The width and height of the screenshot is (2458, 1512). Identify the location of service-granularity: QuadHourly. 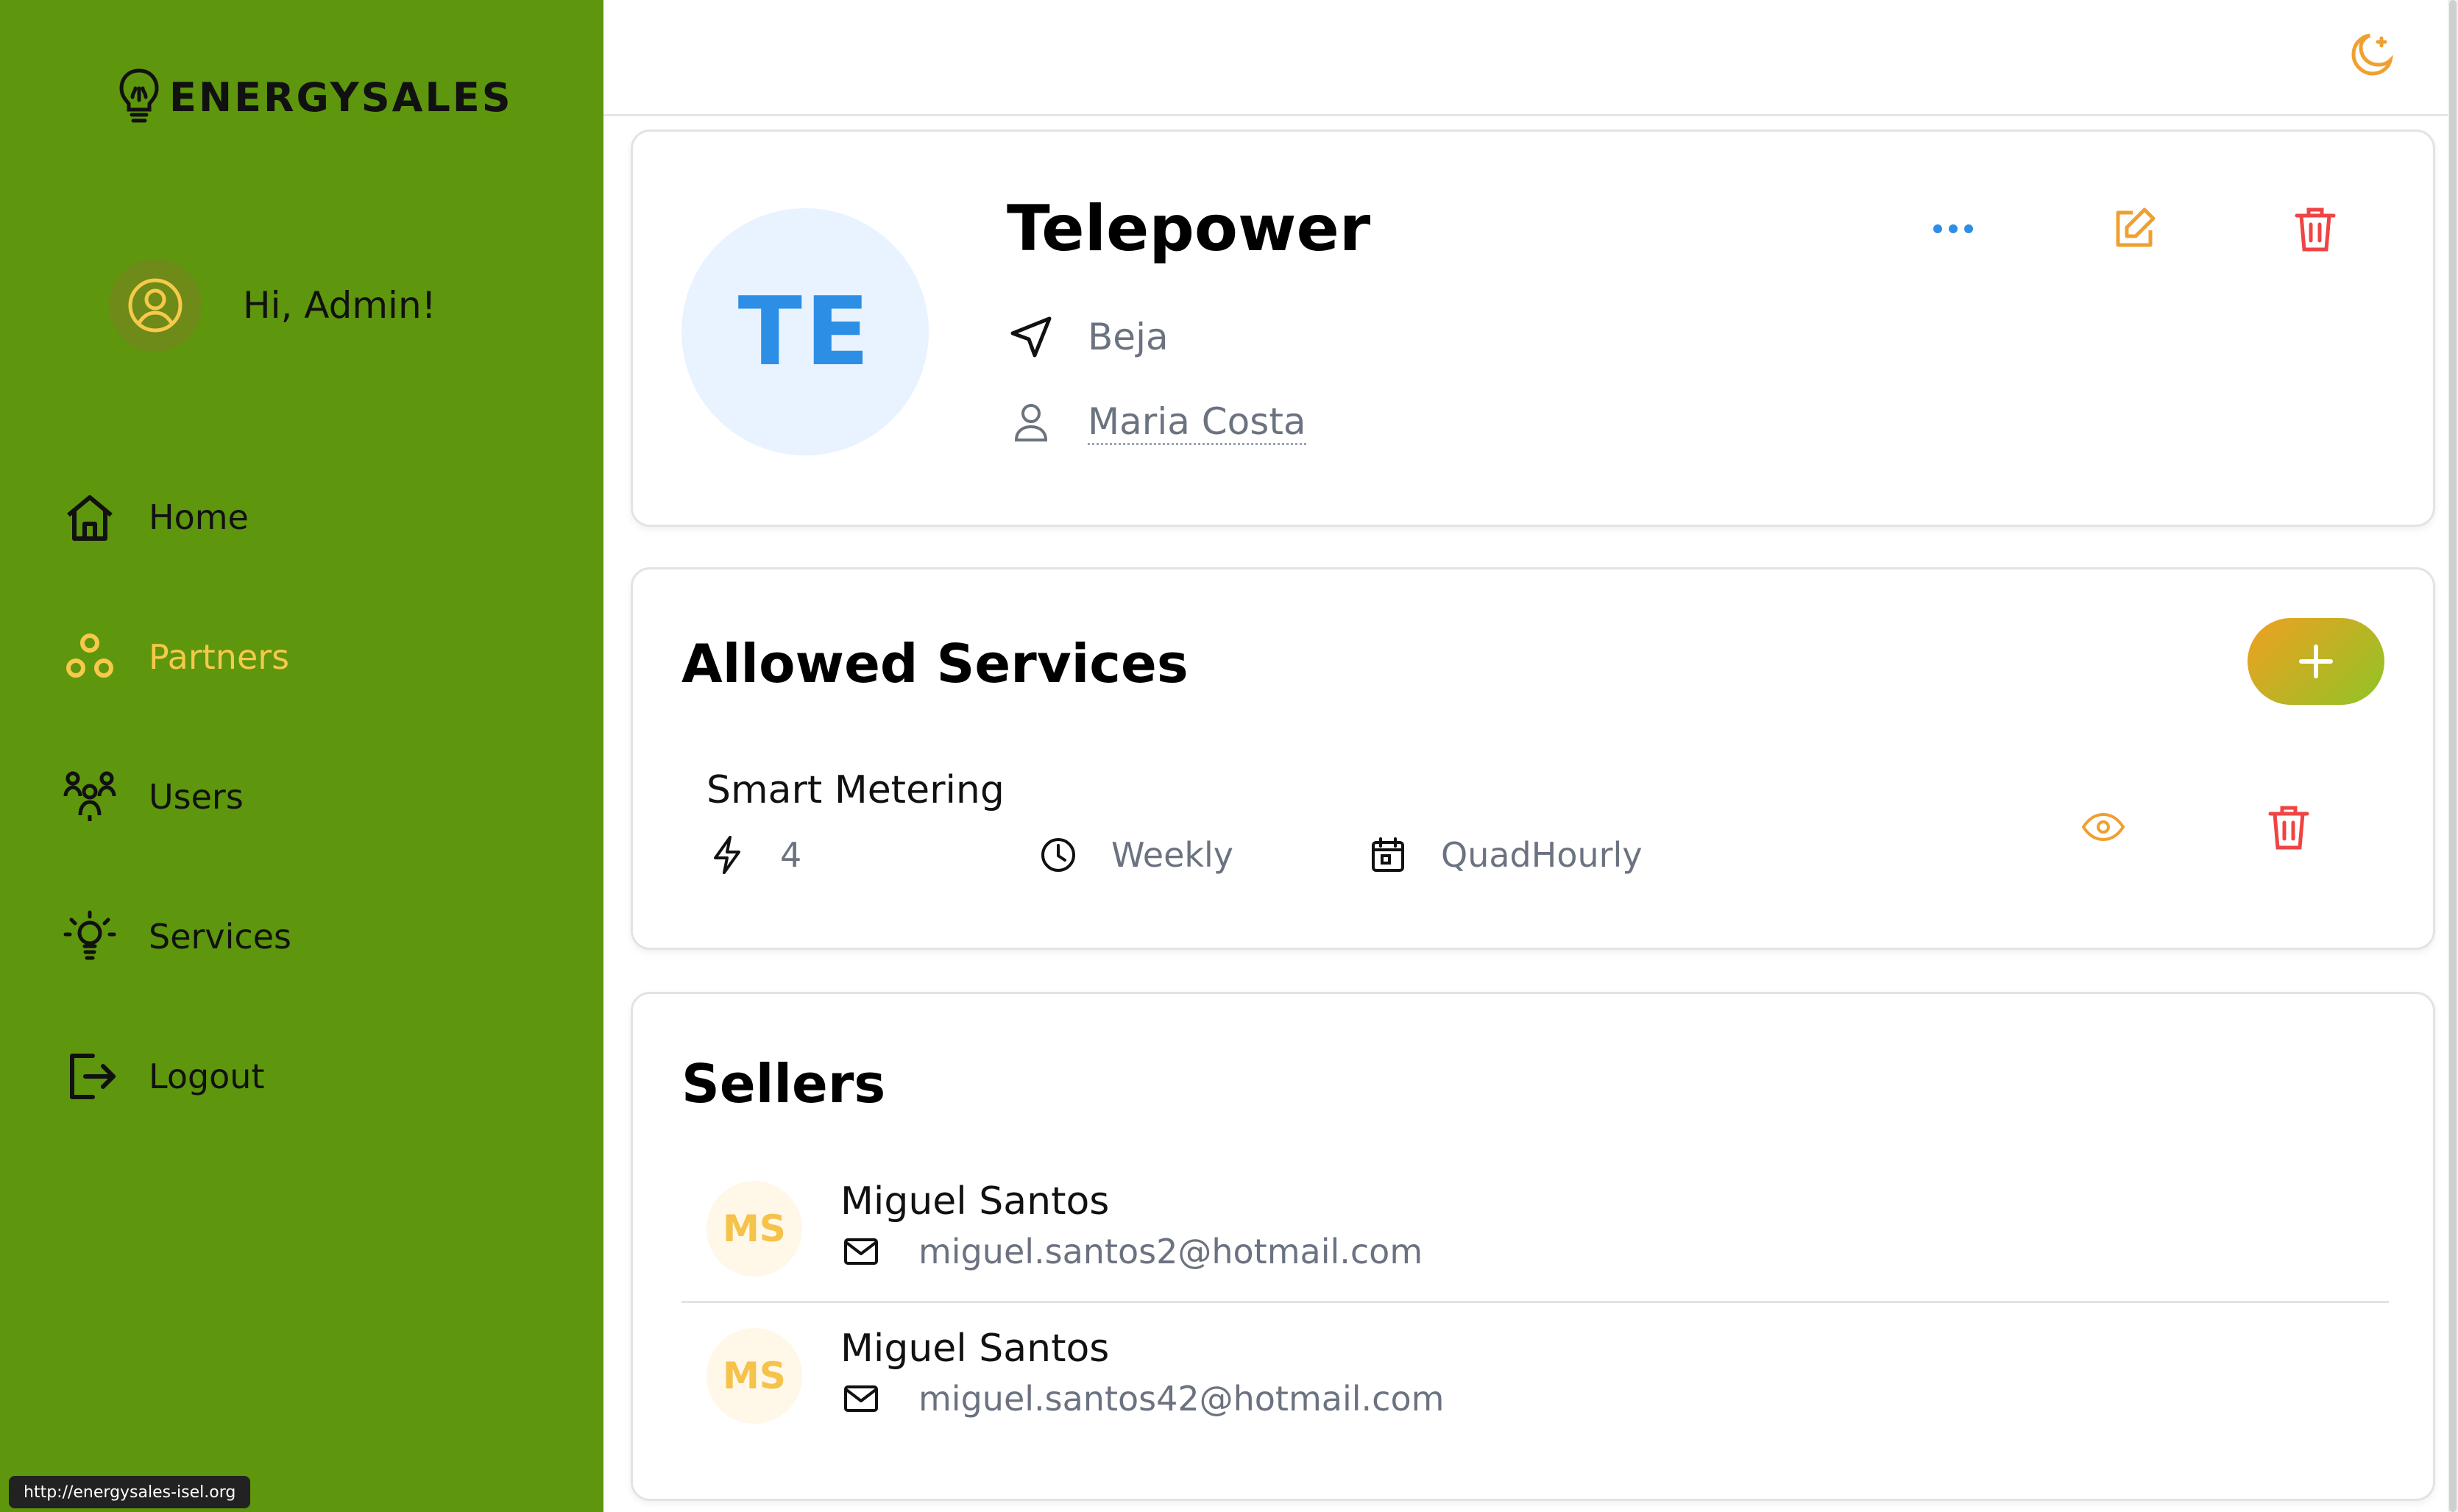
(1505, 855).